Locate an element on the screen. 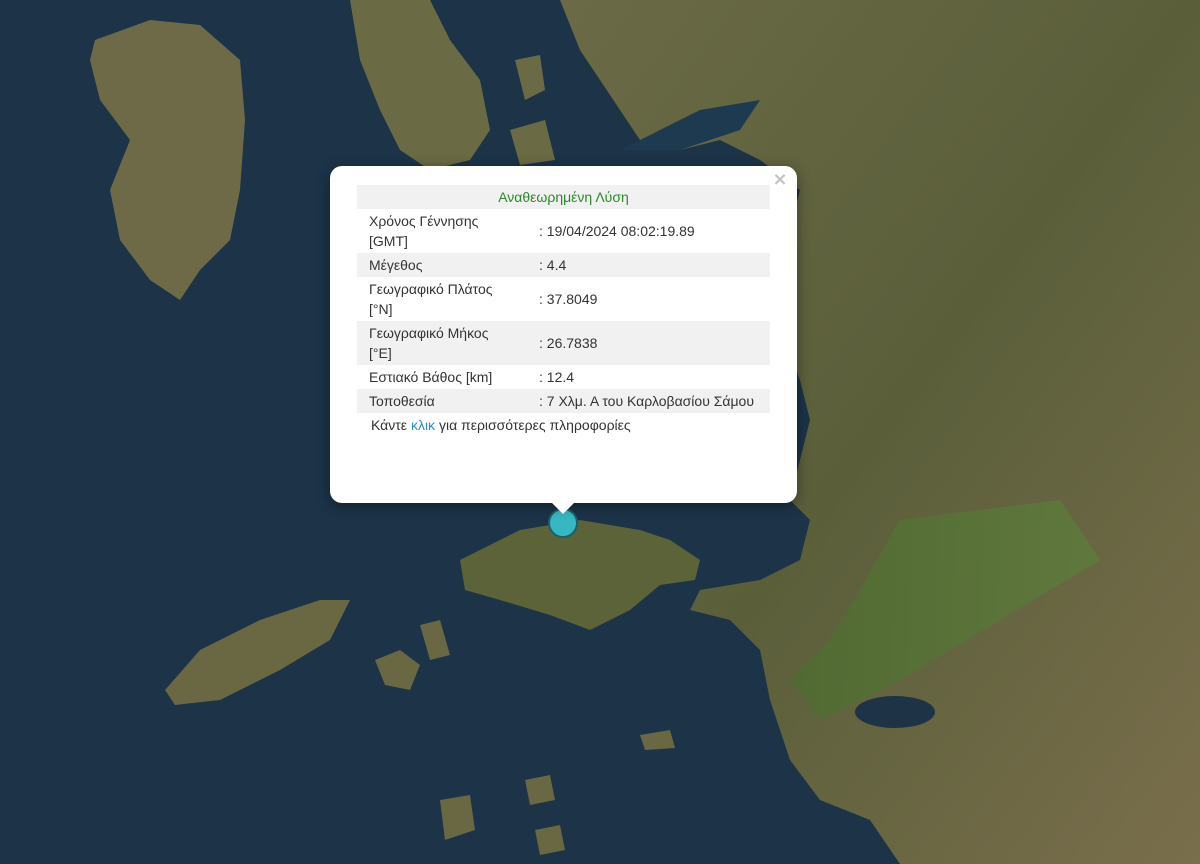 This screenshot has width=1200, height=864. row-label: Εστιακό Βάθος [km] is located at coordinates (431, 377).